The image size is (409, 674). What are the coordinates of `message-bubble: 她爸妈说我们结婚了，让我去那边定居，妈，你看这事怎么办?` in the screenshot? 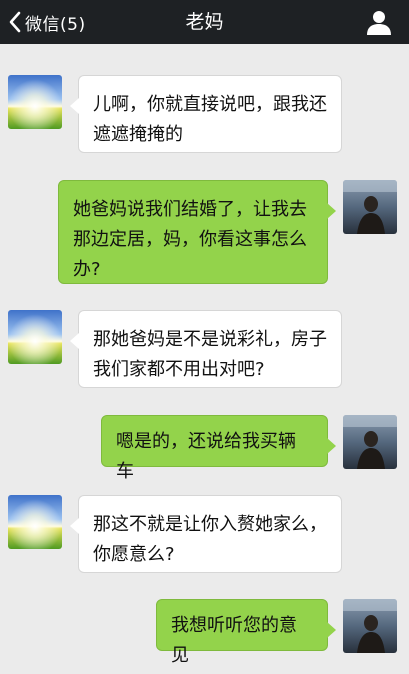 It's located at (197, 232).